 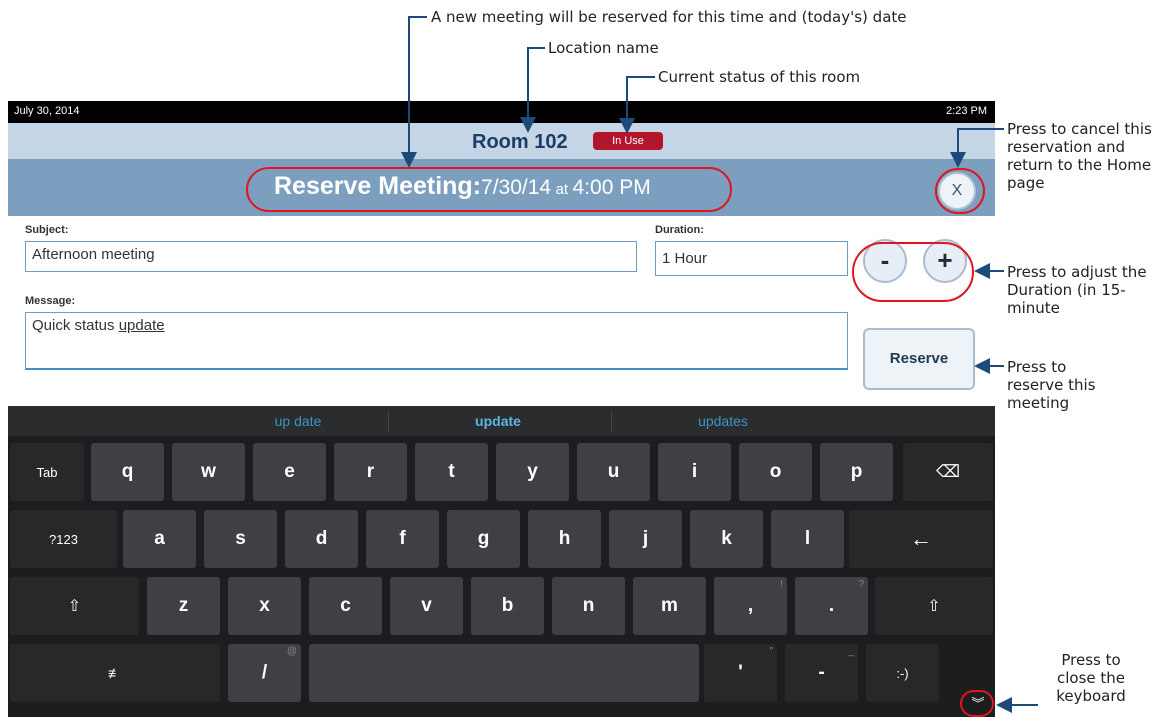 What do you see at coordinates (637, 105) in the screenshot?
I see `arrow-status` at bounding box center [637, 105].